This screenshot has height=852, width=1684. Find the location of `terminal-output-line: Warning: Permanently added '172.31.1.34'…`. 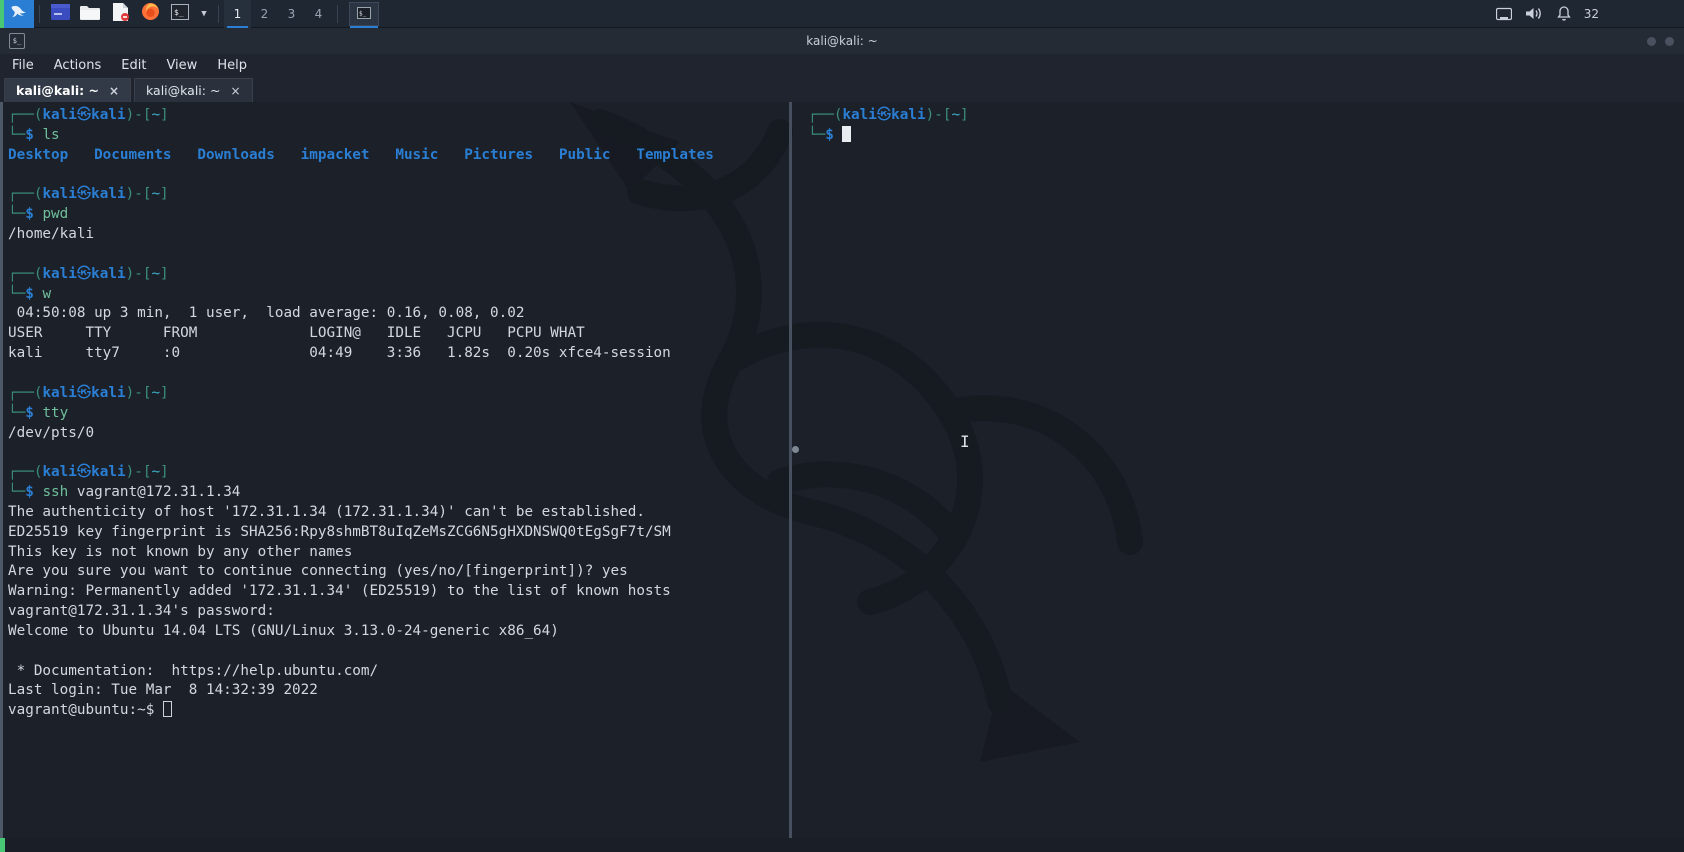

terminal-output-line: Warning: Permanently added '172.31.1.34'… is located at coordinates (339, 591).